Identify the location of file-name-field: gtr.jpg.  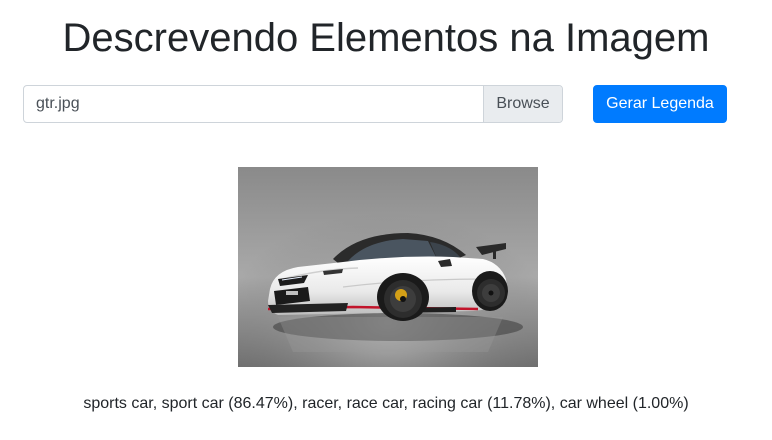
(253, 104).